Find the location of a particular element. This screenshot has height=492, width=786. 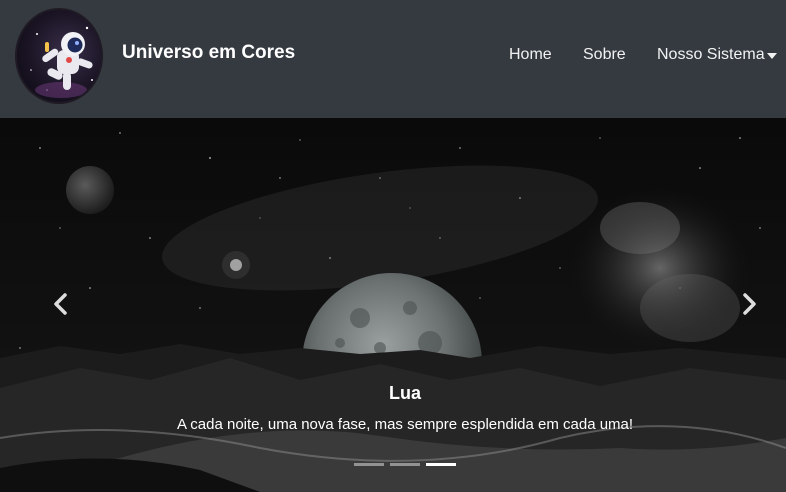

nav-home-link: Home is located at coordinates (530, 55).